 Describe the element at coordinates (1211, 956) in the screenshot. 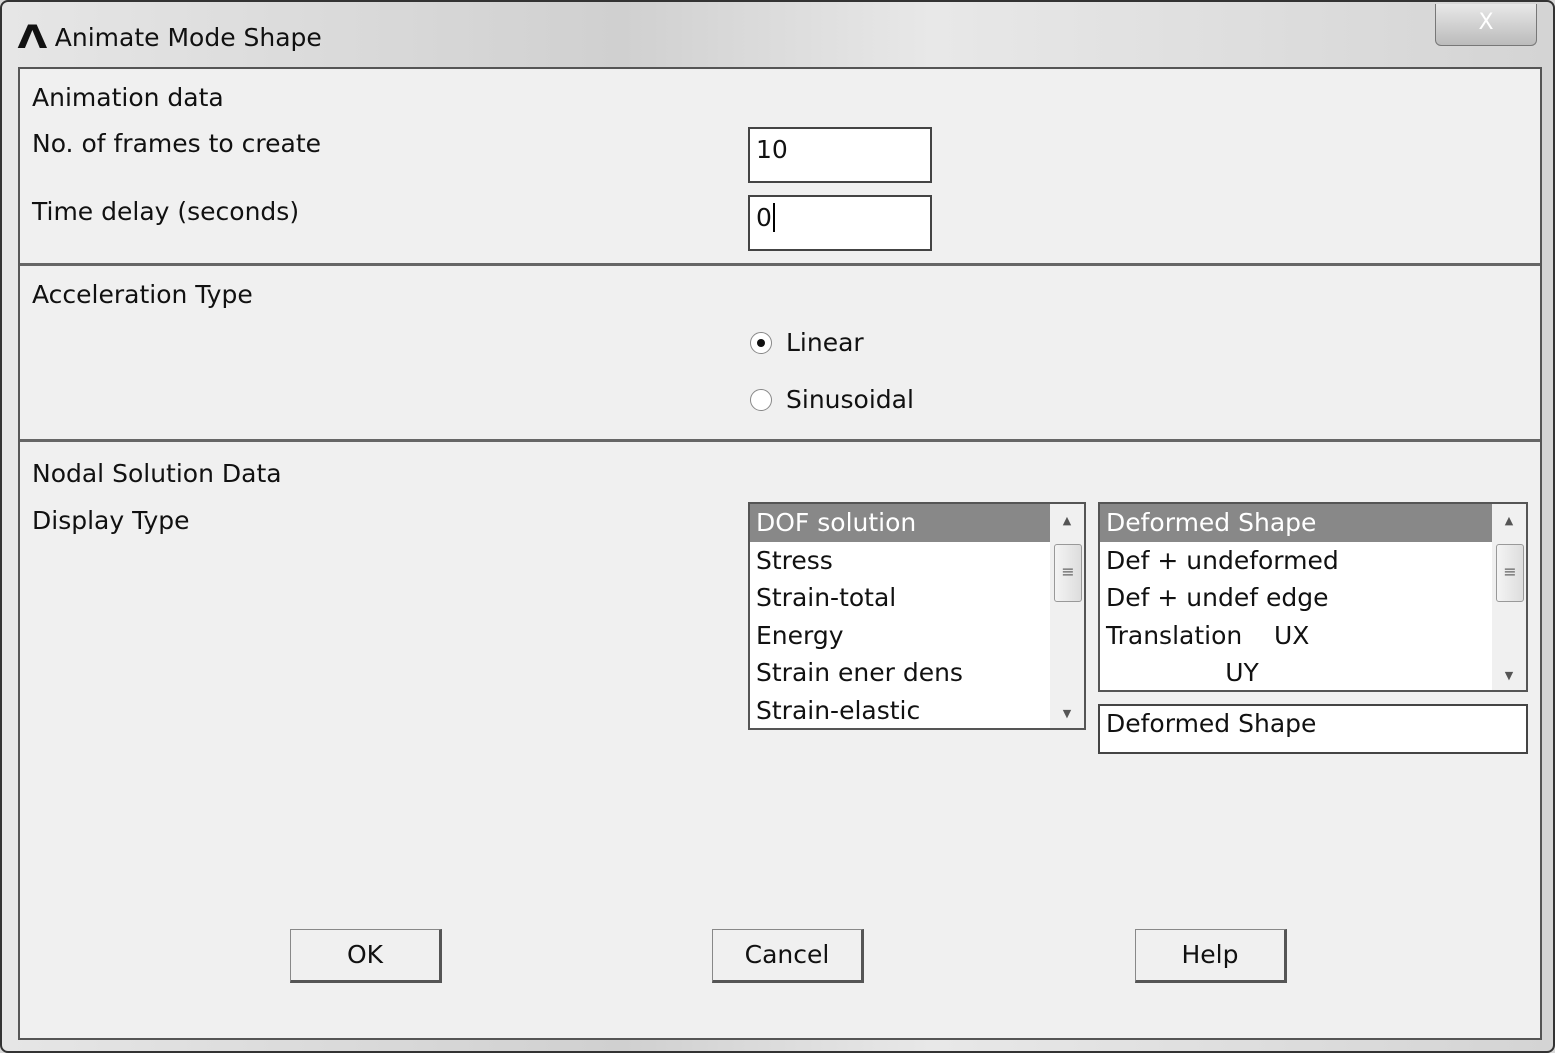

I see `help-button: Help` at that location.